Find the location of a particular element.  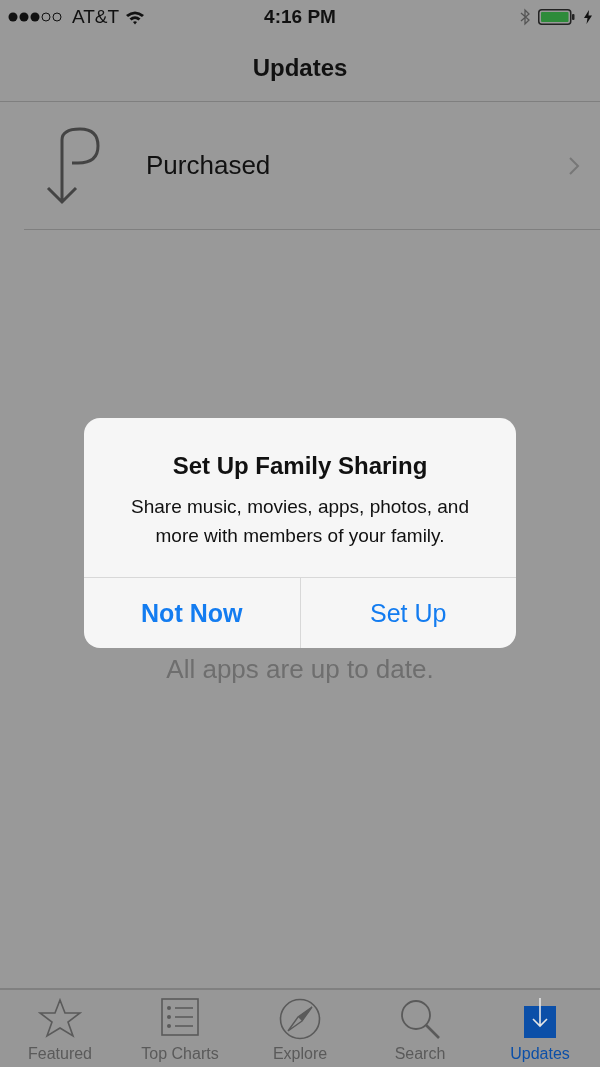

page-title: Updates is located at coordinates (300, 67).